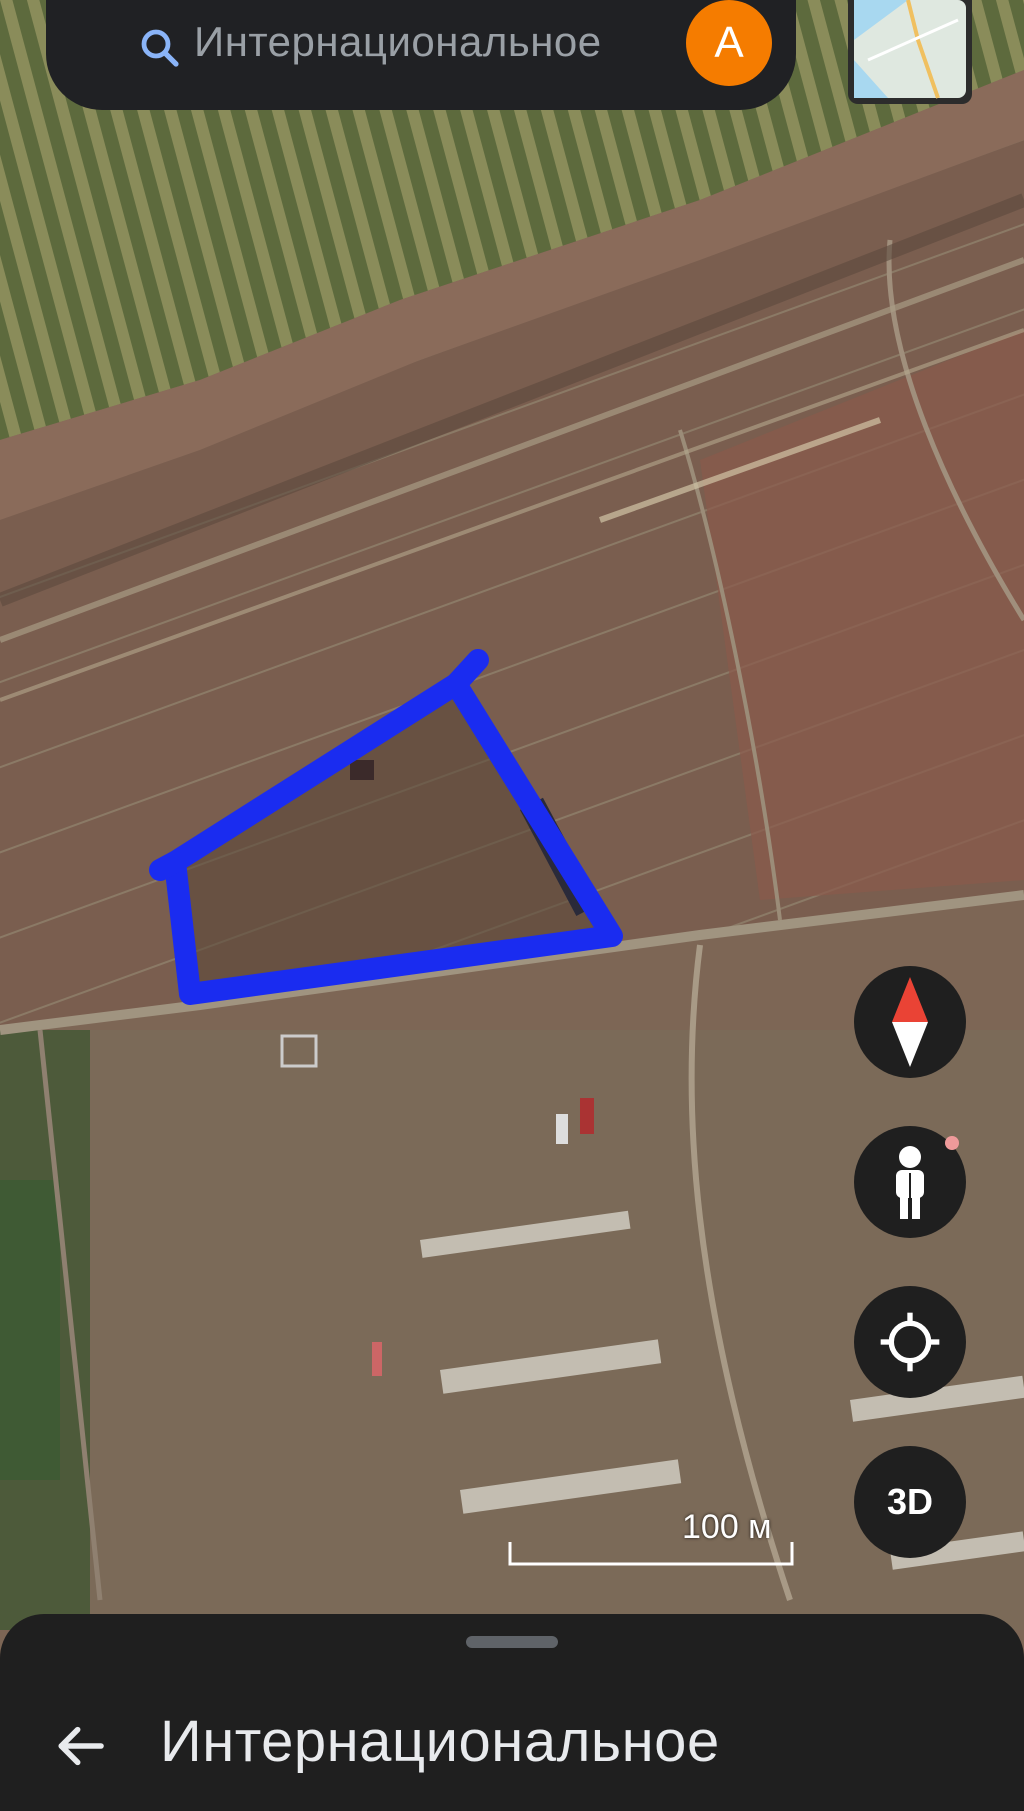 The height and width of the screenshot is (1811, 1024). Describe the element at coordinates (512, 1642) in the screenshot. I see `sheet-drag-handle` at that location.